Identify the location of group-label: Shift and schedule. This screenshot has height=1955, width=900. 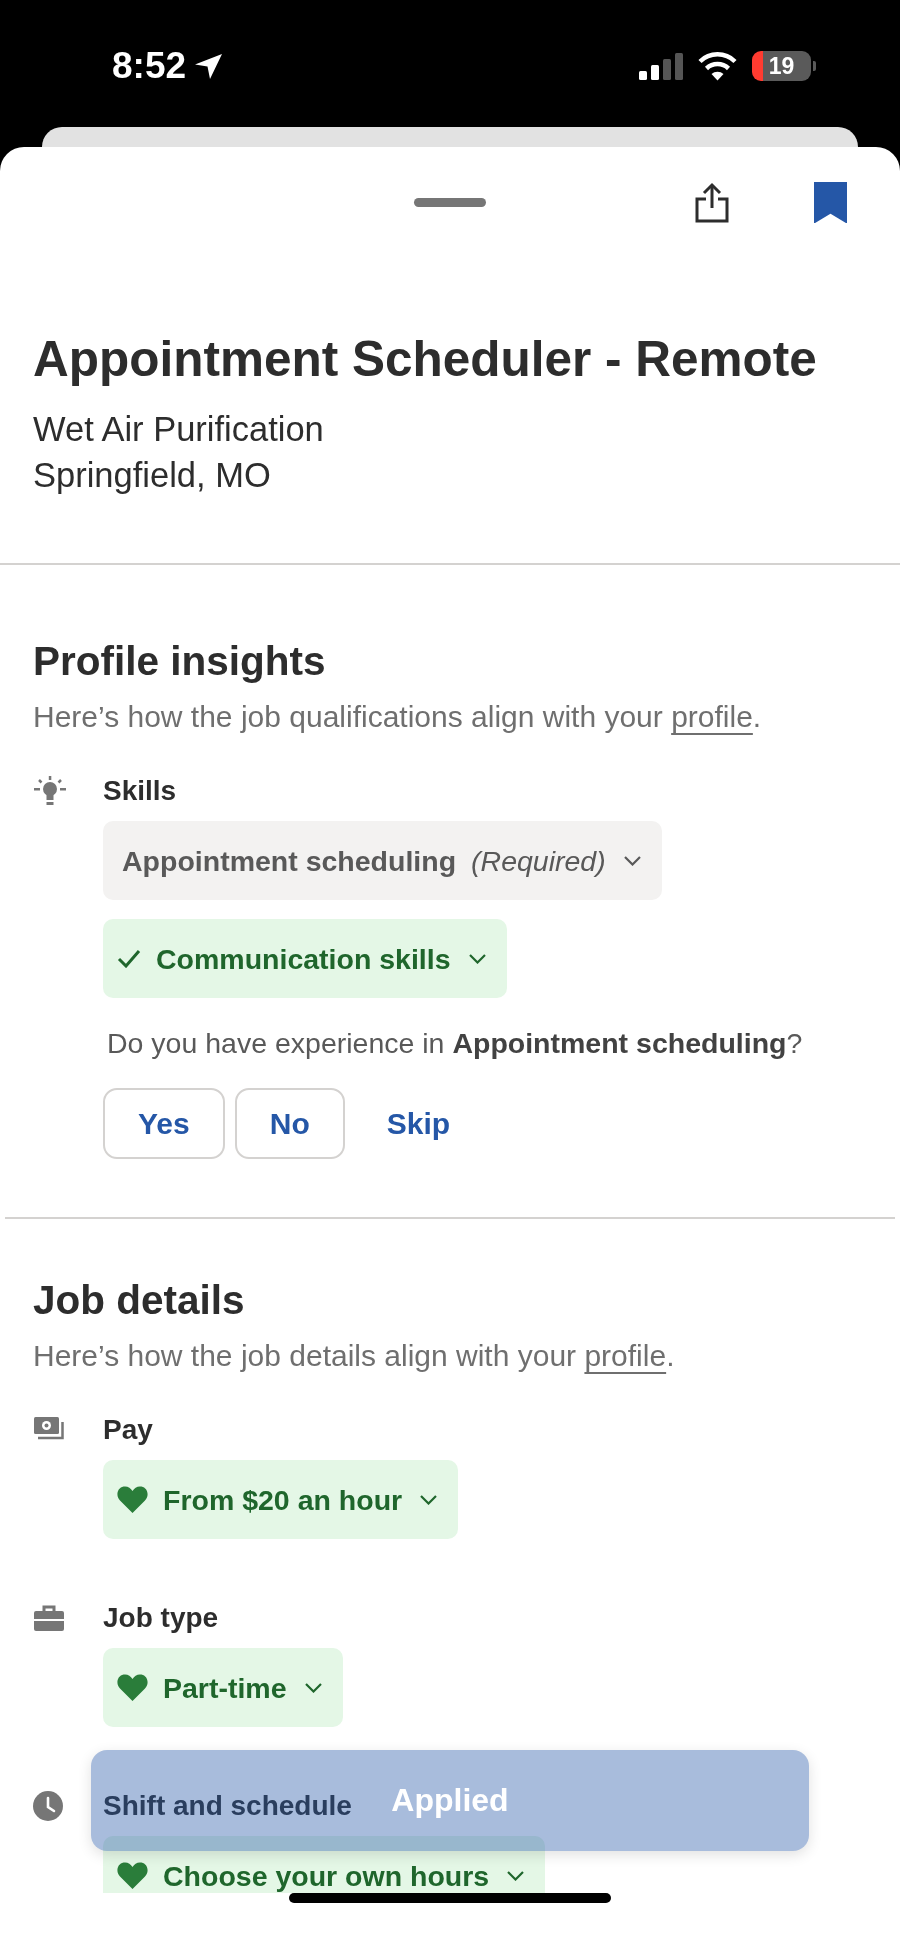
(227, 1806).